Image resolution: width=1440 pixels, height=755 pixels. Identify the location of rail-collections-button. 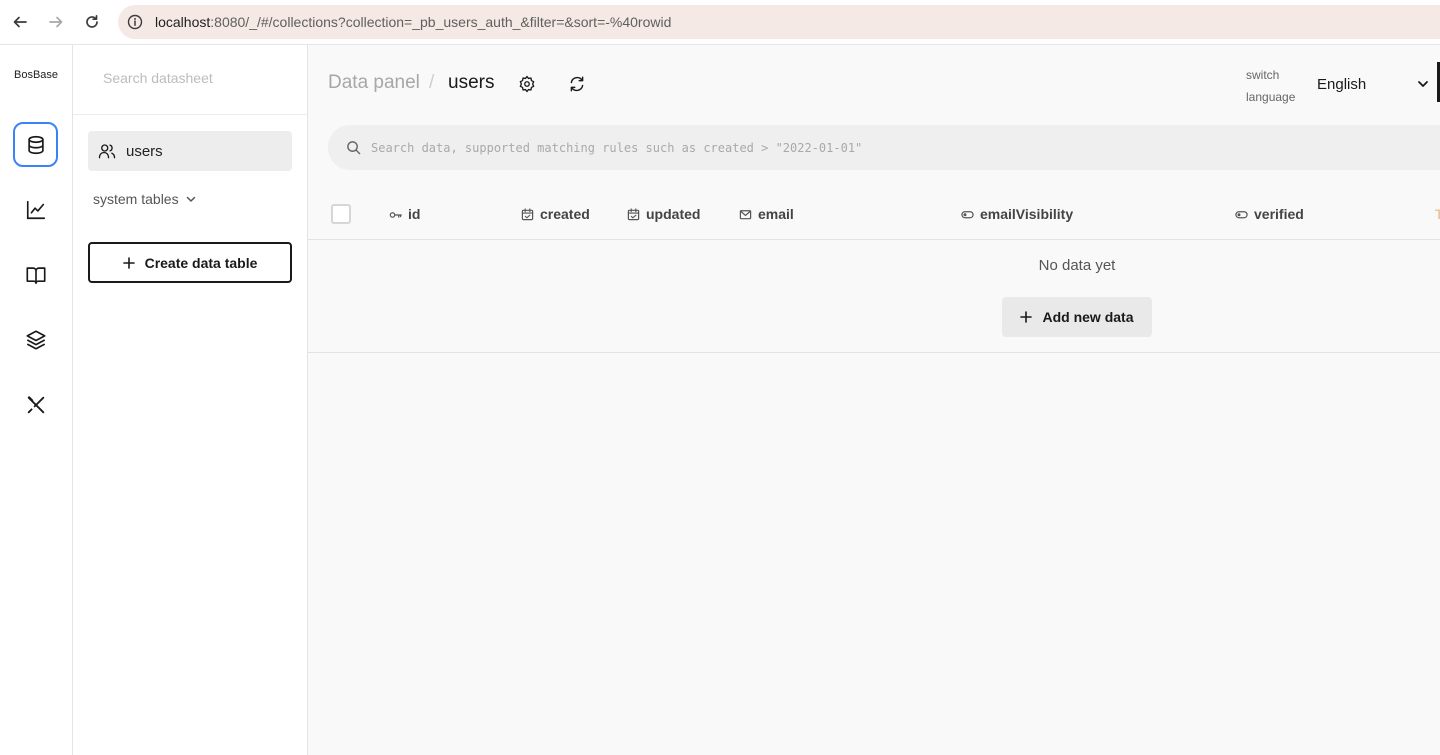
(35, 144).